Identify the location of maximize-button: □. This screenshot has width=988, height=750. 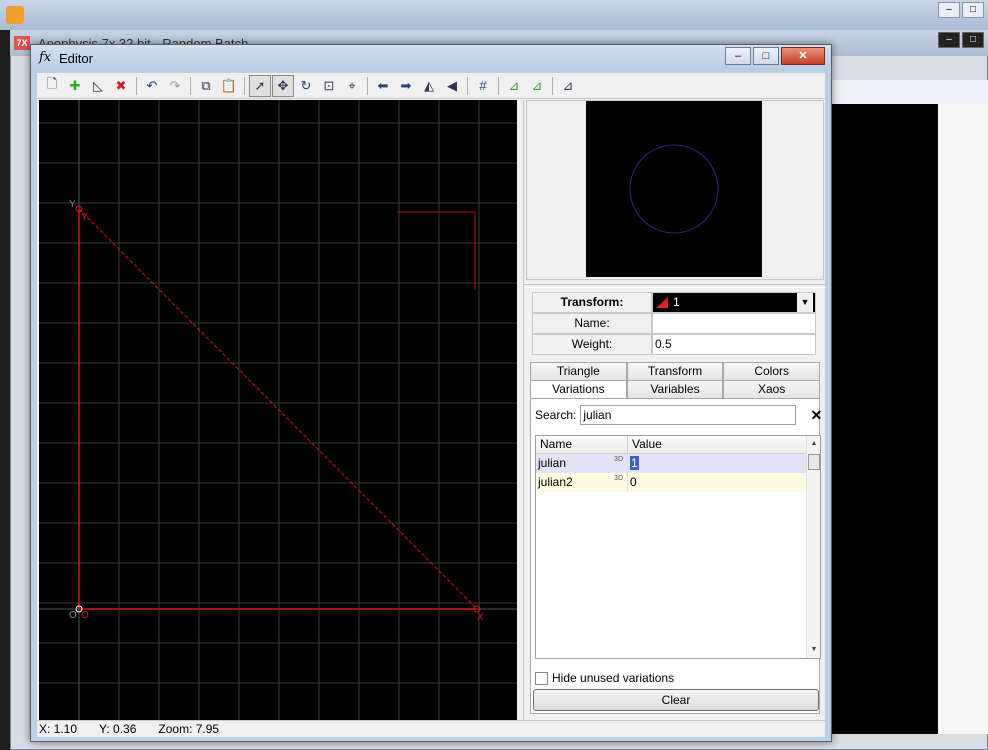
(766, 56).